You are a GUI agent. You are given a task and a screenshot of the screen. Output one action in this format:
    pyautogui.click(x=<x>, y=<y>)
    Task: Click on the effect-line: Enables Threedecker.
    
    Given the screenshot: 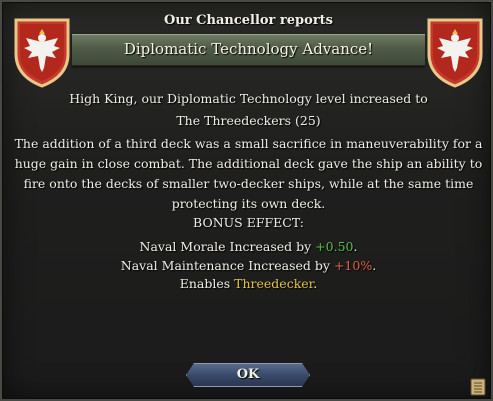 What is the action you would take?
    pyautogui.click(x=248, y=283)
    